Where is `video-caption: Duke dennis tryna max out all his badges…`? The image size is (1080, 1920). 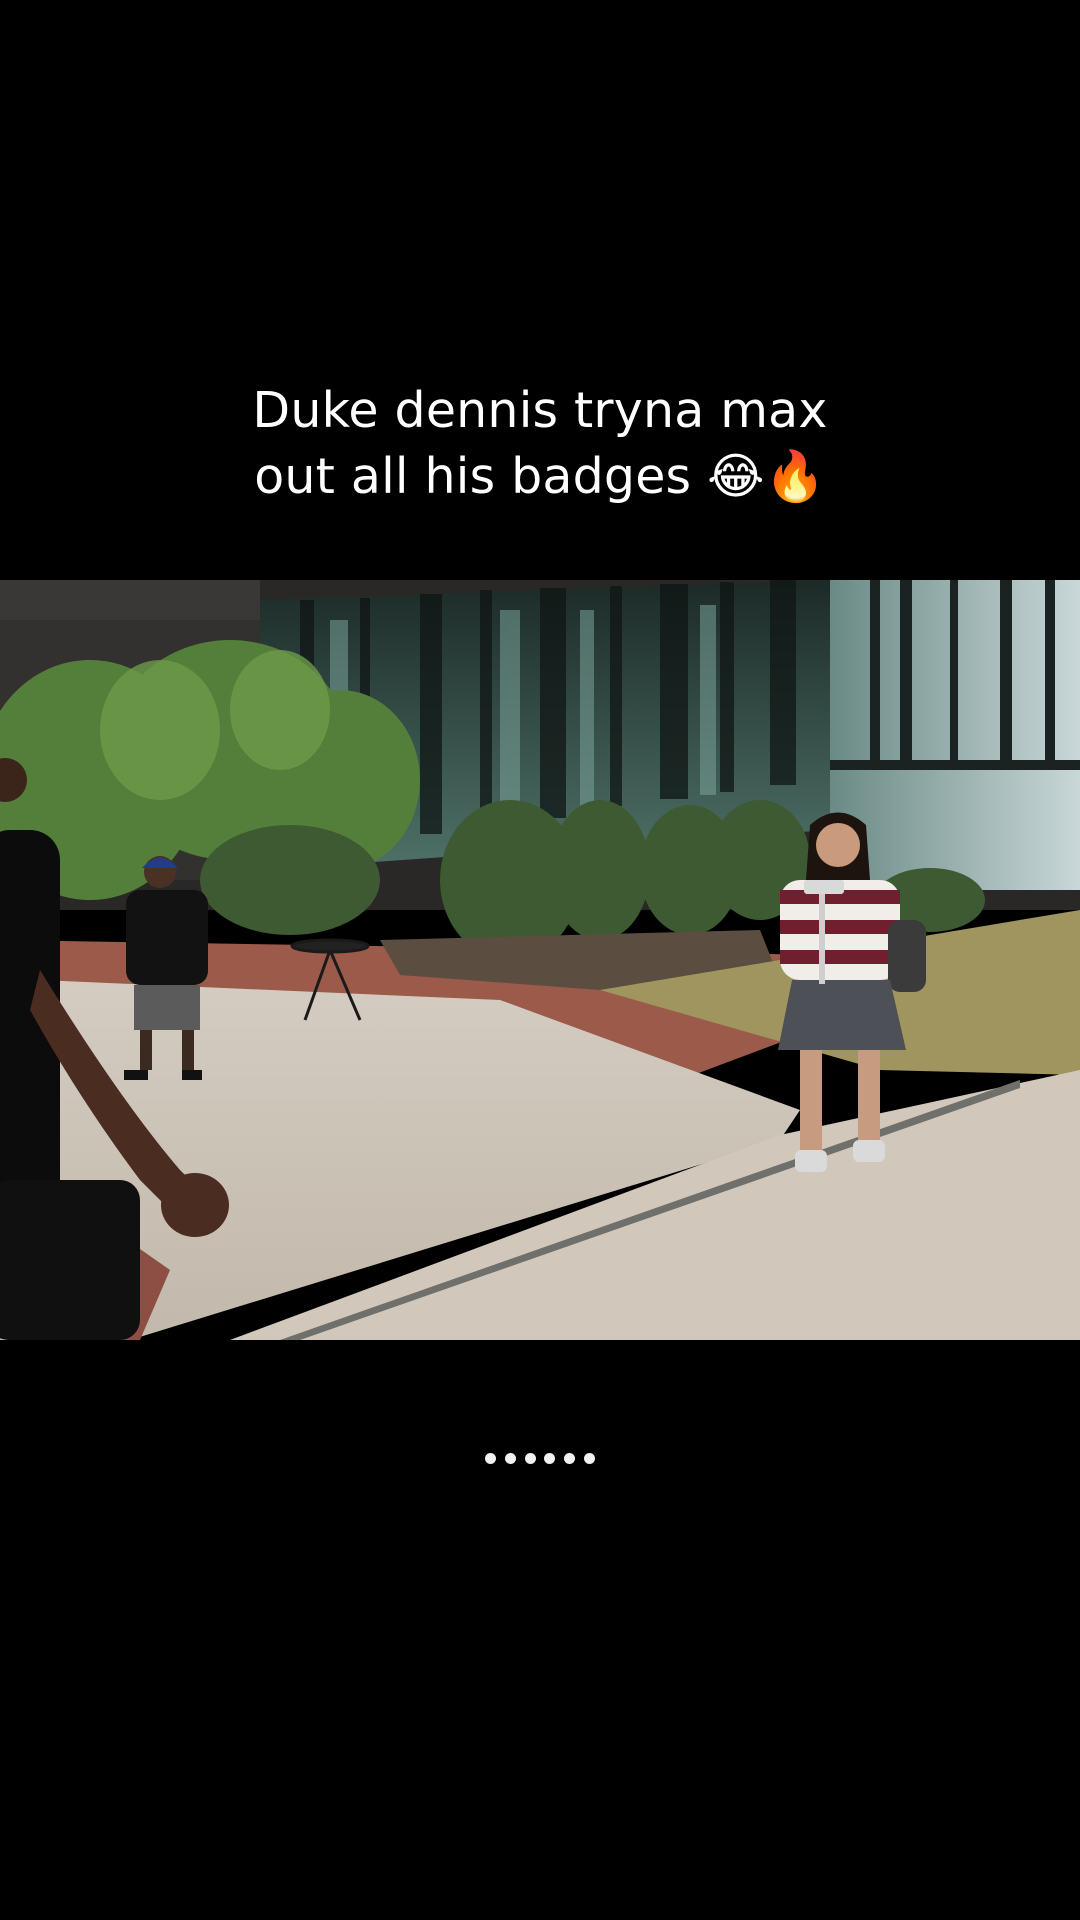 video-caption: Duke dennis tryna max out all his badges… is located at coordinates (540, 444).